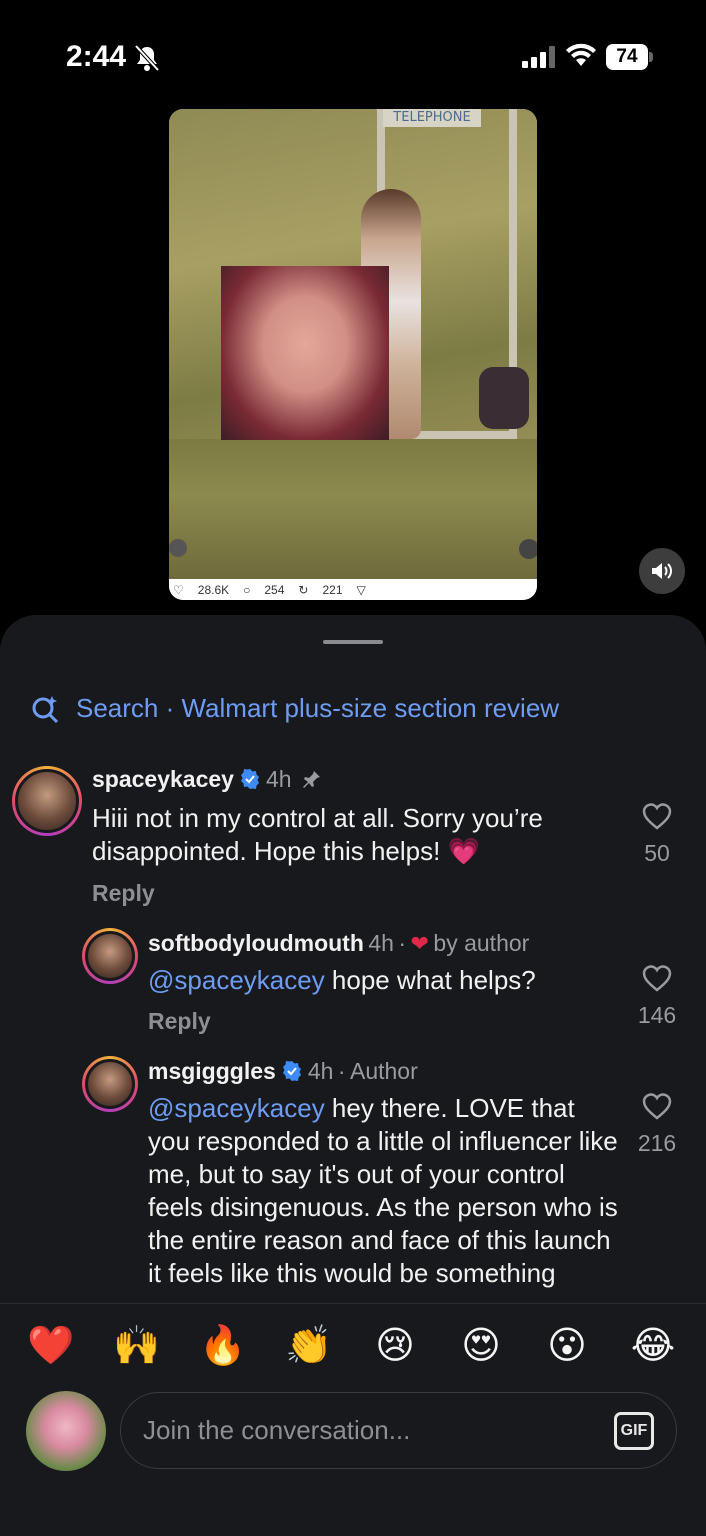 The image size is (706, 1536). What do you see at coordinates (212, 1071) in the screenshot?
I see `comment-username: msgigggles` at bounding box center [212, 1071].